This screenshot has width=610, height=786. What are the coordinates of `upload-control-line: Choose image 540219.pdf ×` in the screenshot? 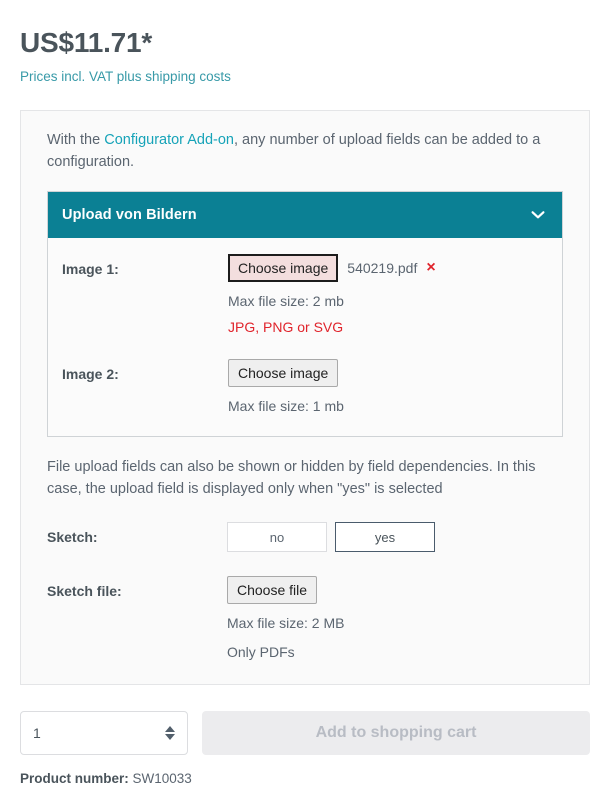 It's located at (388, 268).